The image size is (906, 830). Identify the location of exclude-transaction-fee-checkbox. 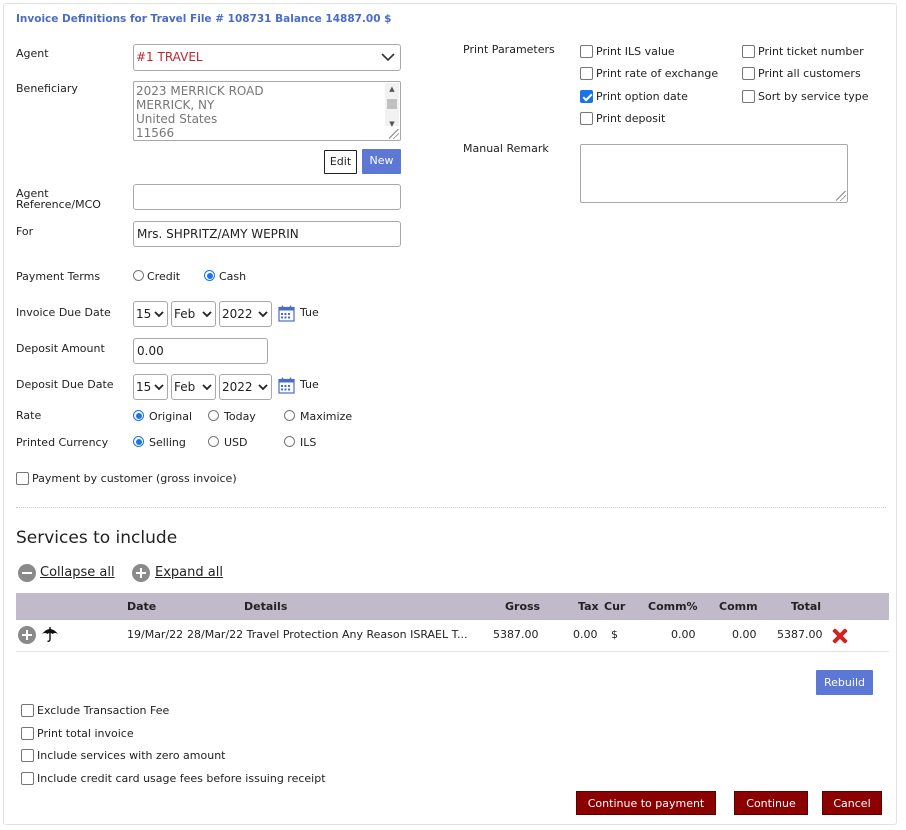
(27, 710).